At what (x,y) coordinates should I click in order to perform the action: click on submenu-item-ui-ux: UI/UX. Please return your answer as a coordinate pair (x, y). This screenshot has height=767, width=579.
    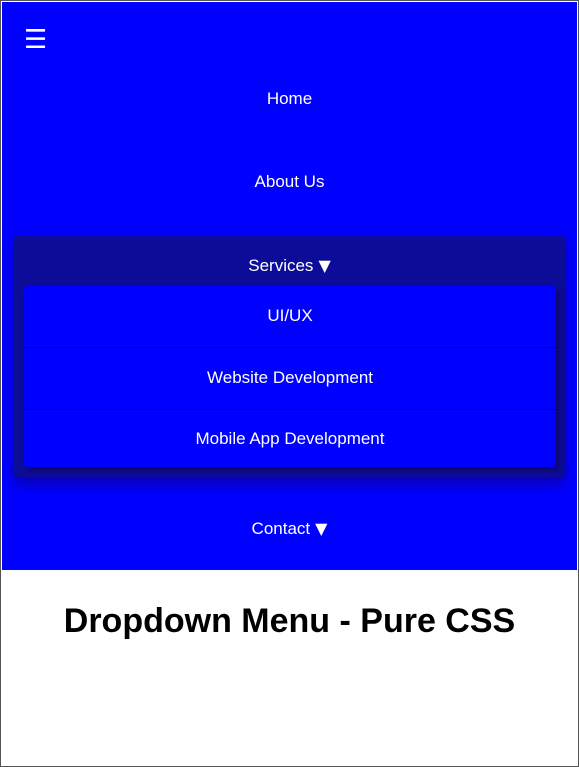
    Looking at the image, I should click on (290, 317).